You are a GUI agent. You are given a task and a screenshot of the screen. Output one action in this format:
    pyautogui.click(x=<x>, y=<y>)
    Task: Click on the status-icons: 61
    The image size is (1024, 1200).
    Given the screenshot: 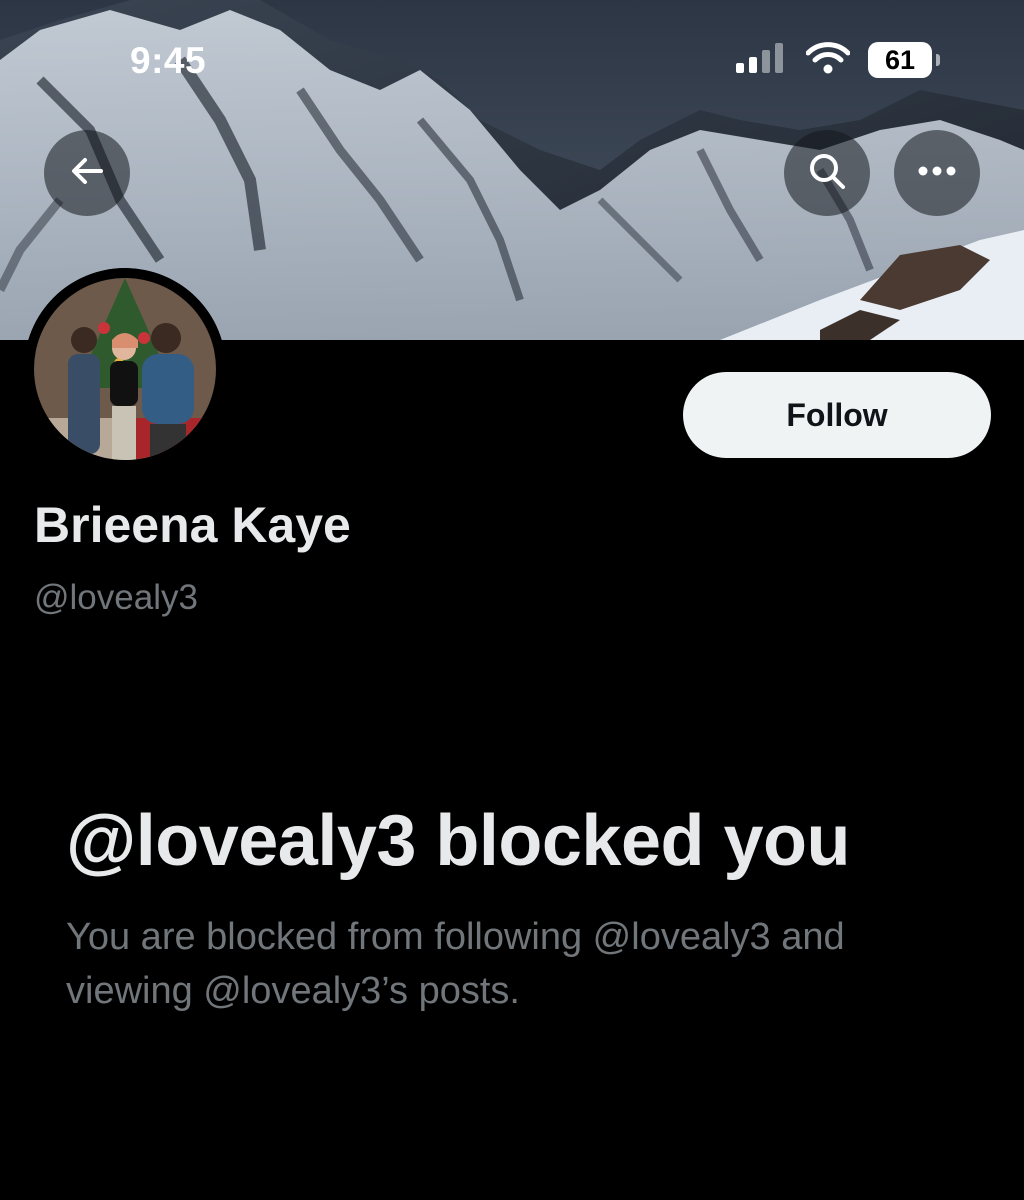 What is the action you would take?
    pyautogui.click(x=838, y=60)
    